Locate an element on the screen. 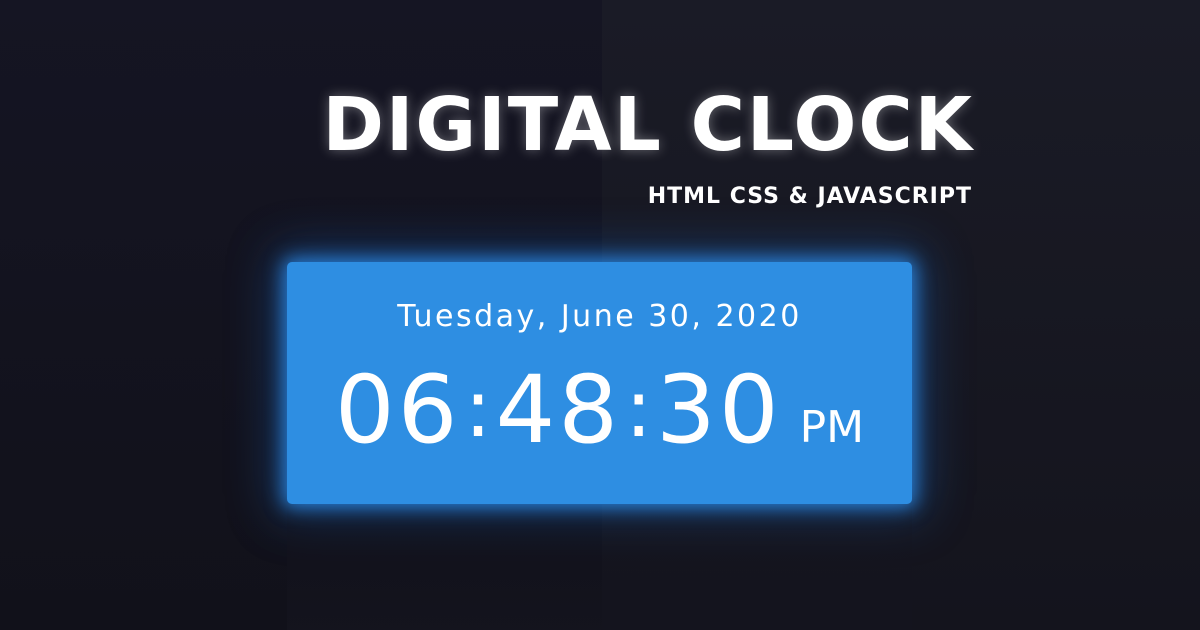  clock-seconds: 30 is located at coordinates (719, 410).